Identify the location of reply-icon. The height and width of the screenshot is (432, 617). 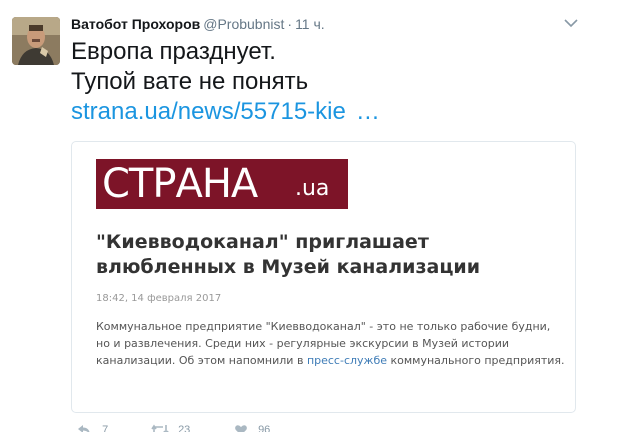
(84, 428).